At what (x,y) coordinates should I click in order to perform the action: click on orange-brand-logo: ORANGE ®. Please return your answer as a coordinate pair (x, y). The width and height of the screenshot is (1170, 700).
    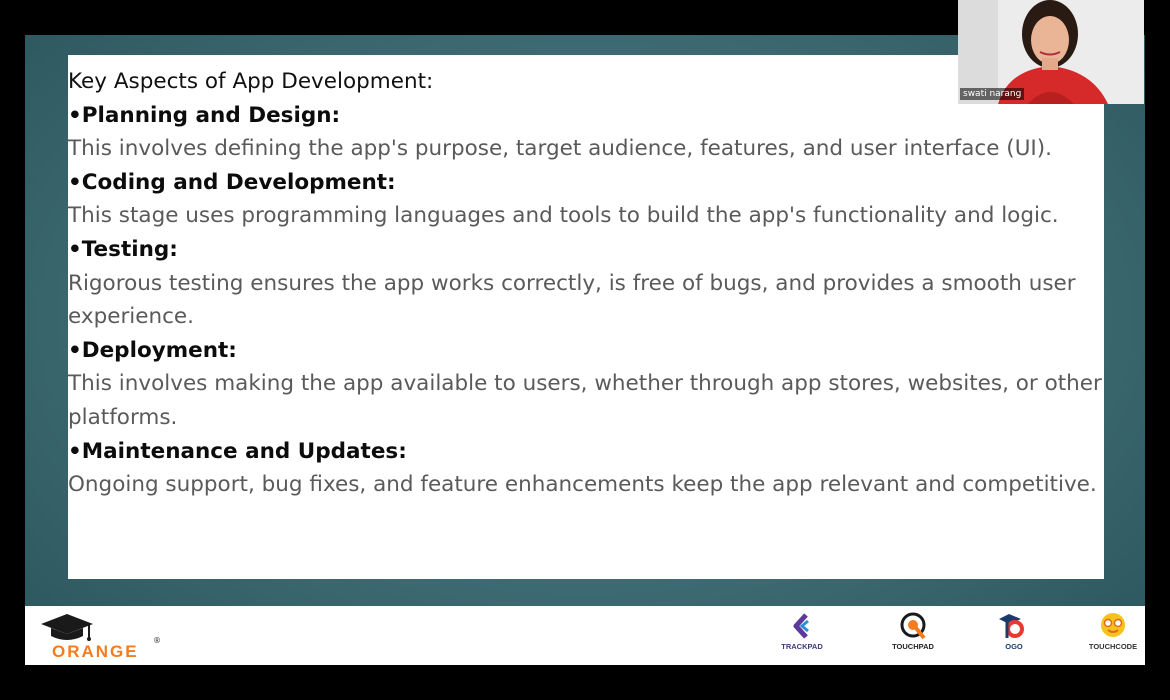
    Looking at the image, I should click on (100, 636).